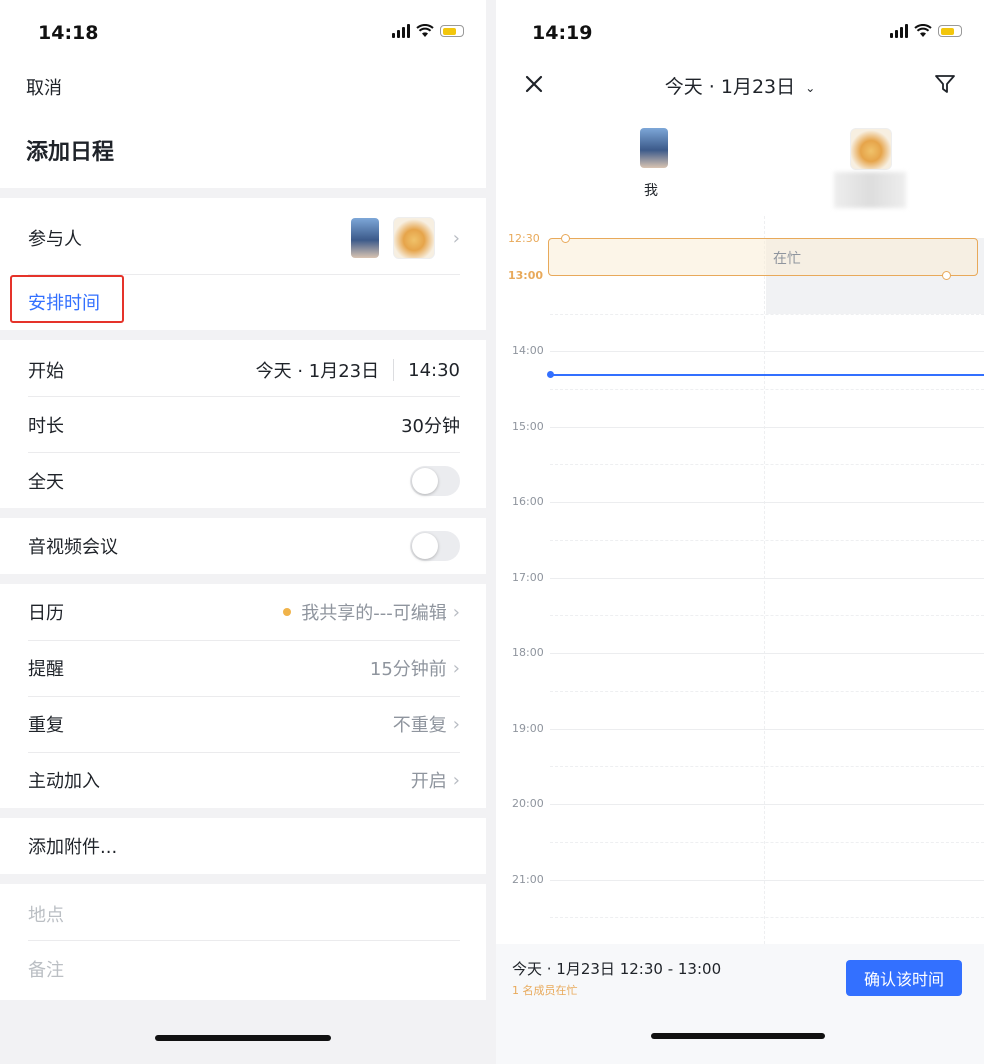 Image resolution: width=984 pixels, height=1064 pixels. I want to click on date-picker: 今天 · 1月23日 ⌄, so click(740, 85).